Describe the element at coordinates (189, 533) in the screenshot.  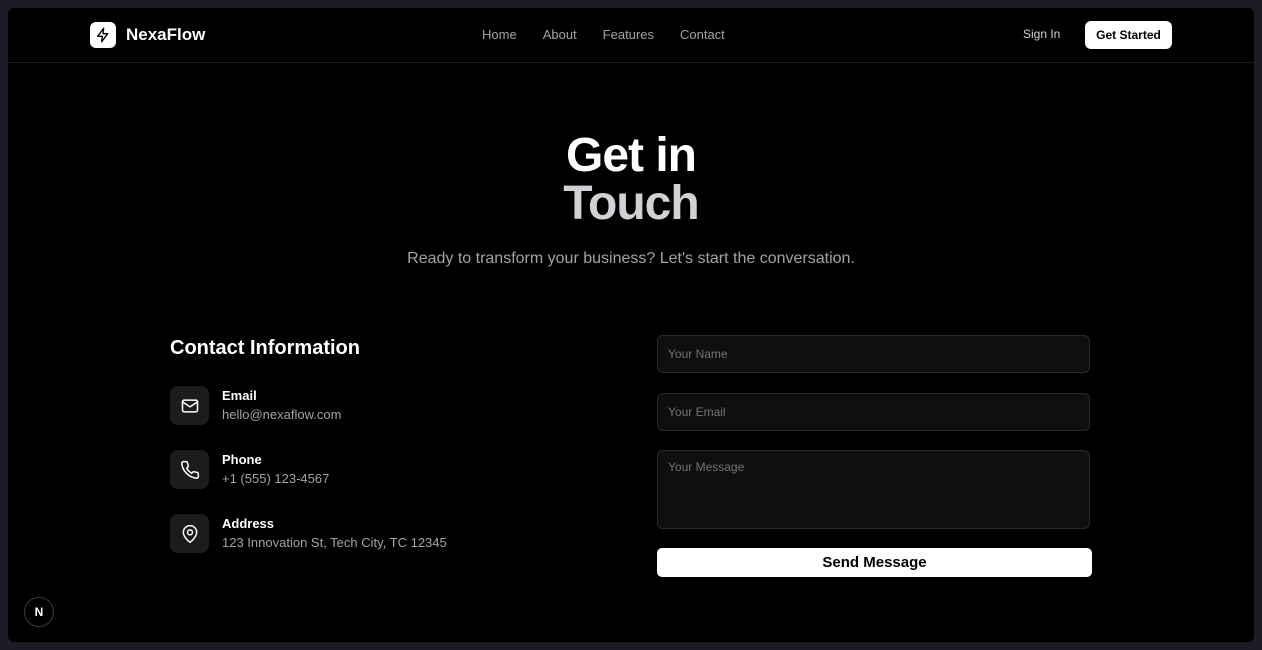
I see `map-pin-icon` at that location.